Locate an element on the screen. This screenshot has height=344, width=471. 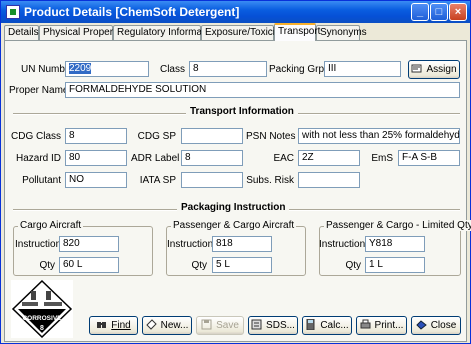
passenger-cargo-aircraft-title: Passenger & Cargo Aircraft is located at coordinates (234, 225).